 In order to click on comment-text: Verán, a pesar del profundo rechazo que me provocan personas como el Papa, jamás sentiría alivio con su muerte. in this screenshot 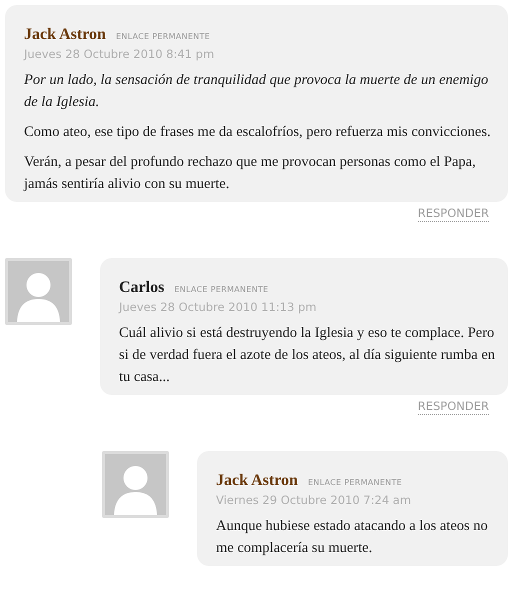, I will do `click(250, 173)`.